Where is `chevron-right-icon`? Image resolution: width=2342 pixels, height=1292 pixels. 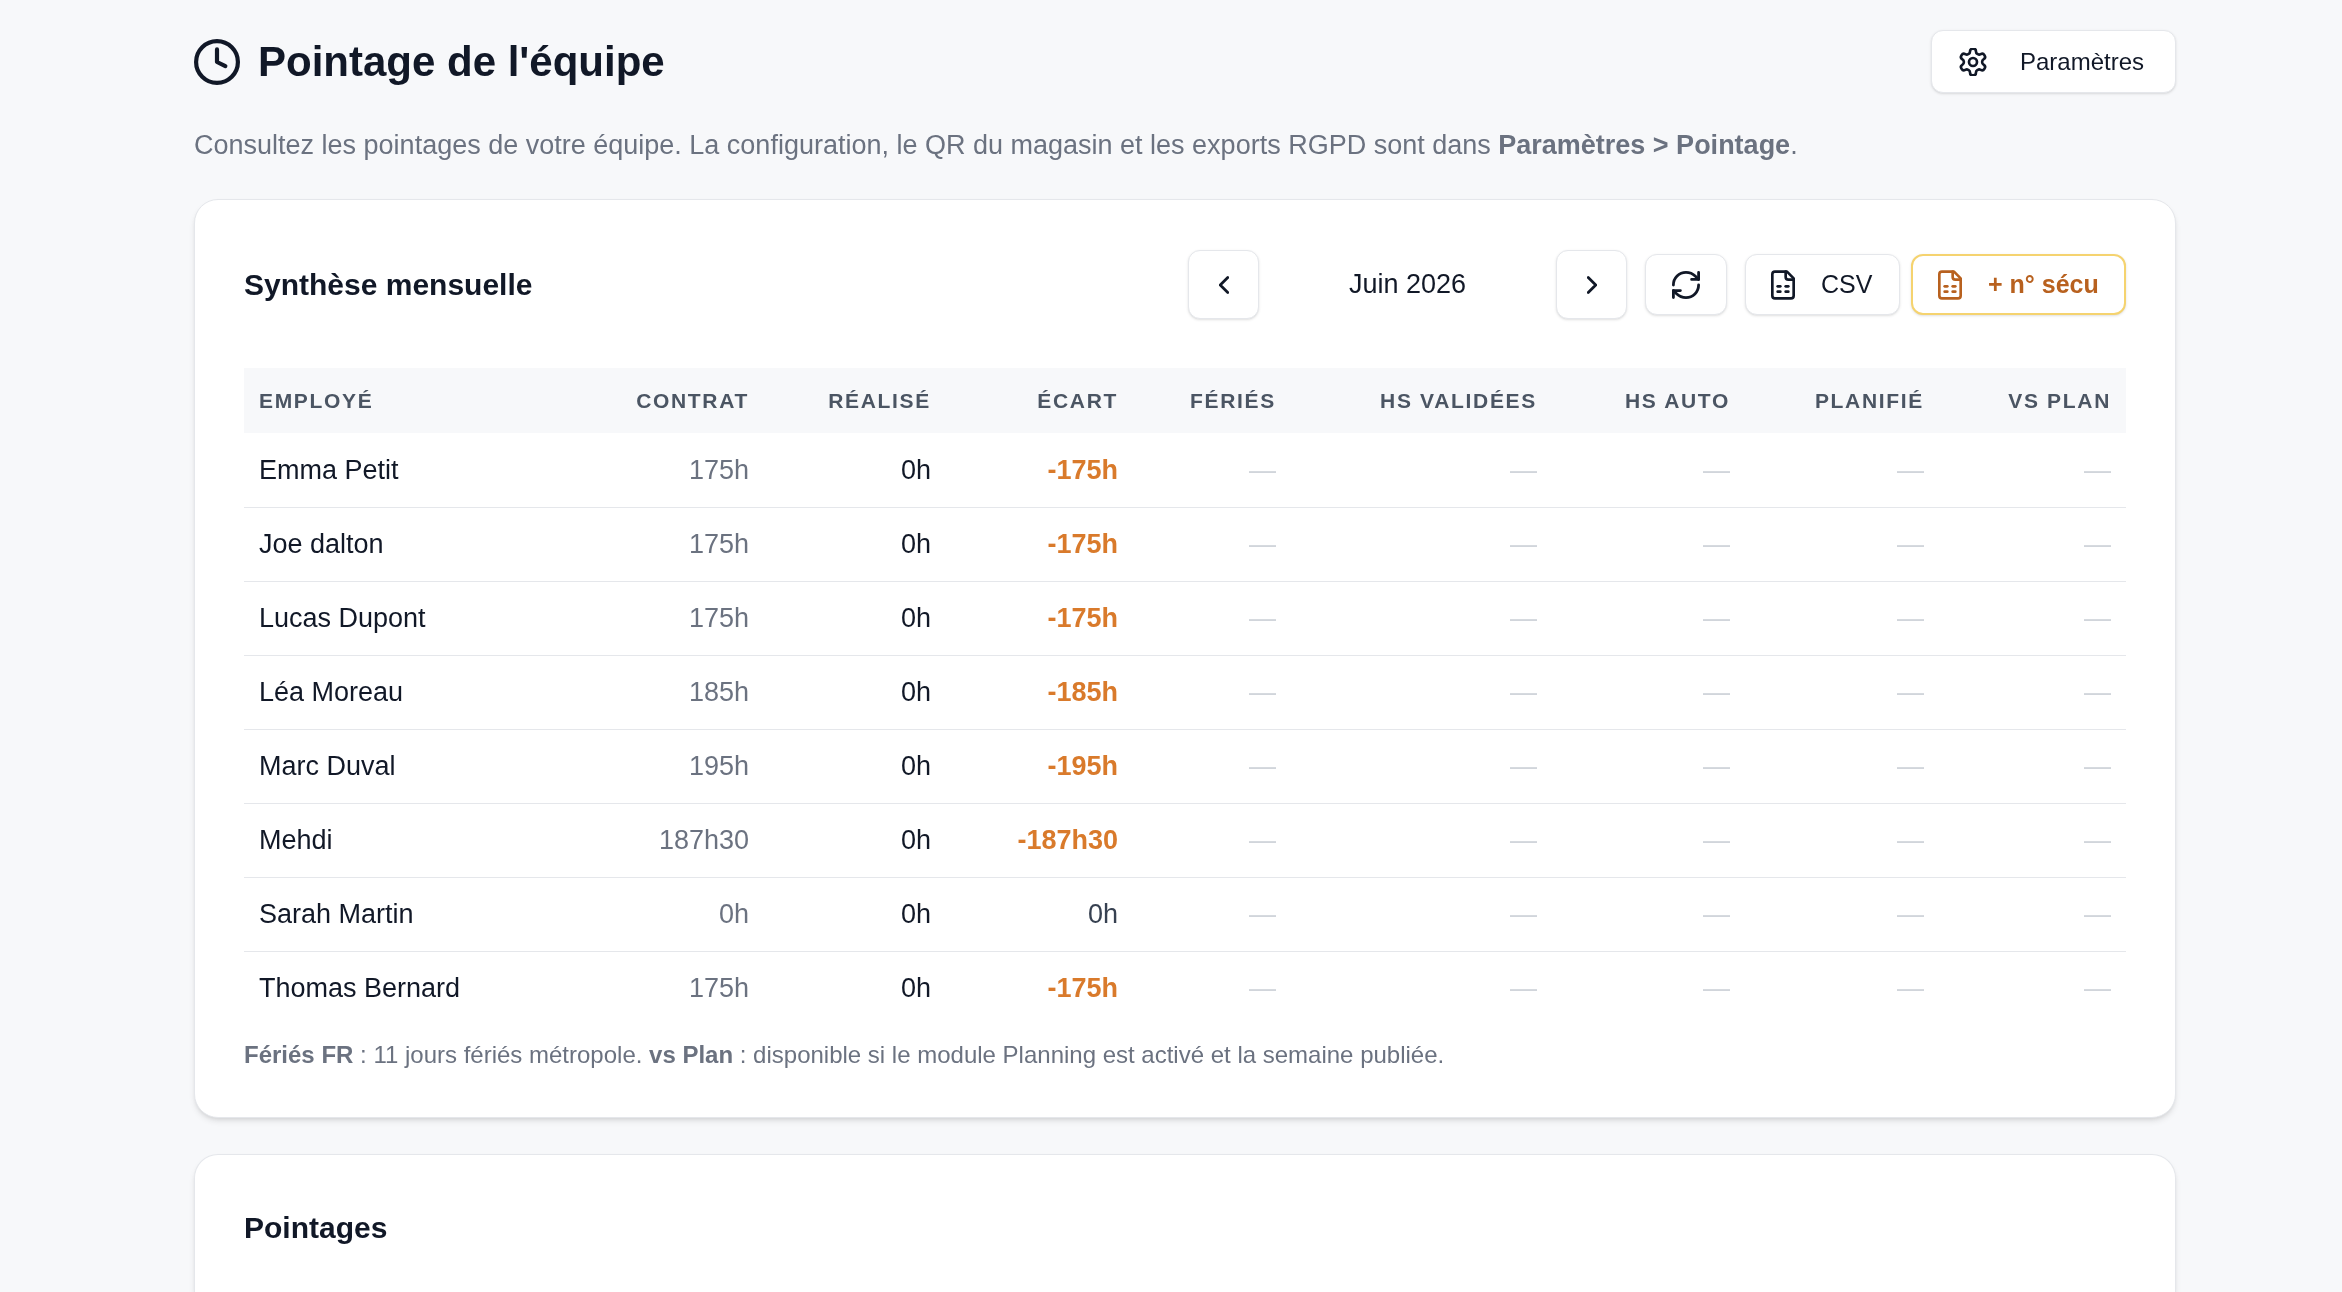 chevron-right-icon is located at coordinates (1591, 284).